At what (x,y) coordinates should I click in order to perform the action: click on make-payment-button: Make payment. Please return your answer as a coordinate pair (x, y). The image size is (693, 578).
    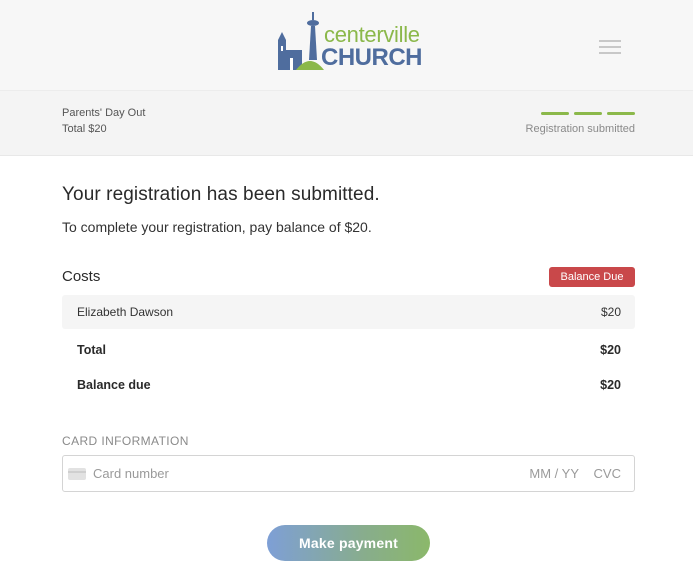
    Looking at the image, I should click on (348, 543).